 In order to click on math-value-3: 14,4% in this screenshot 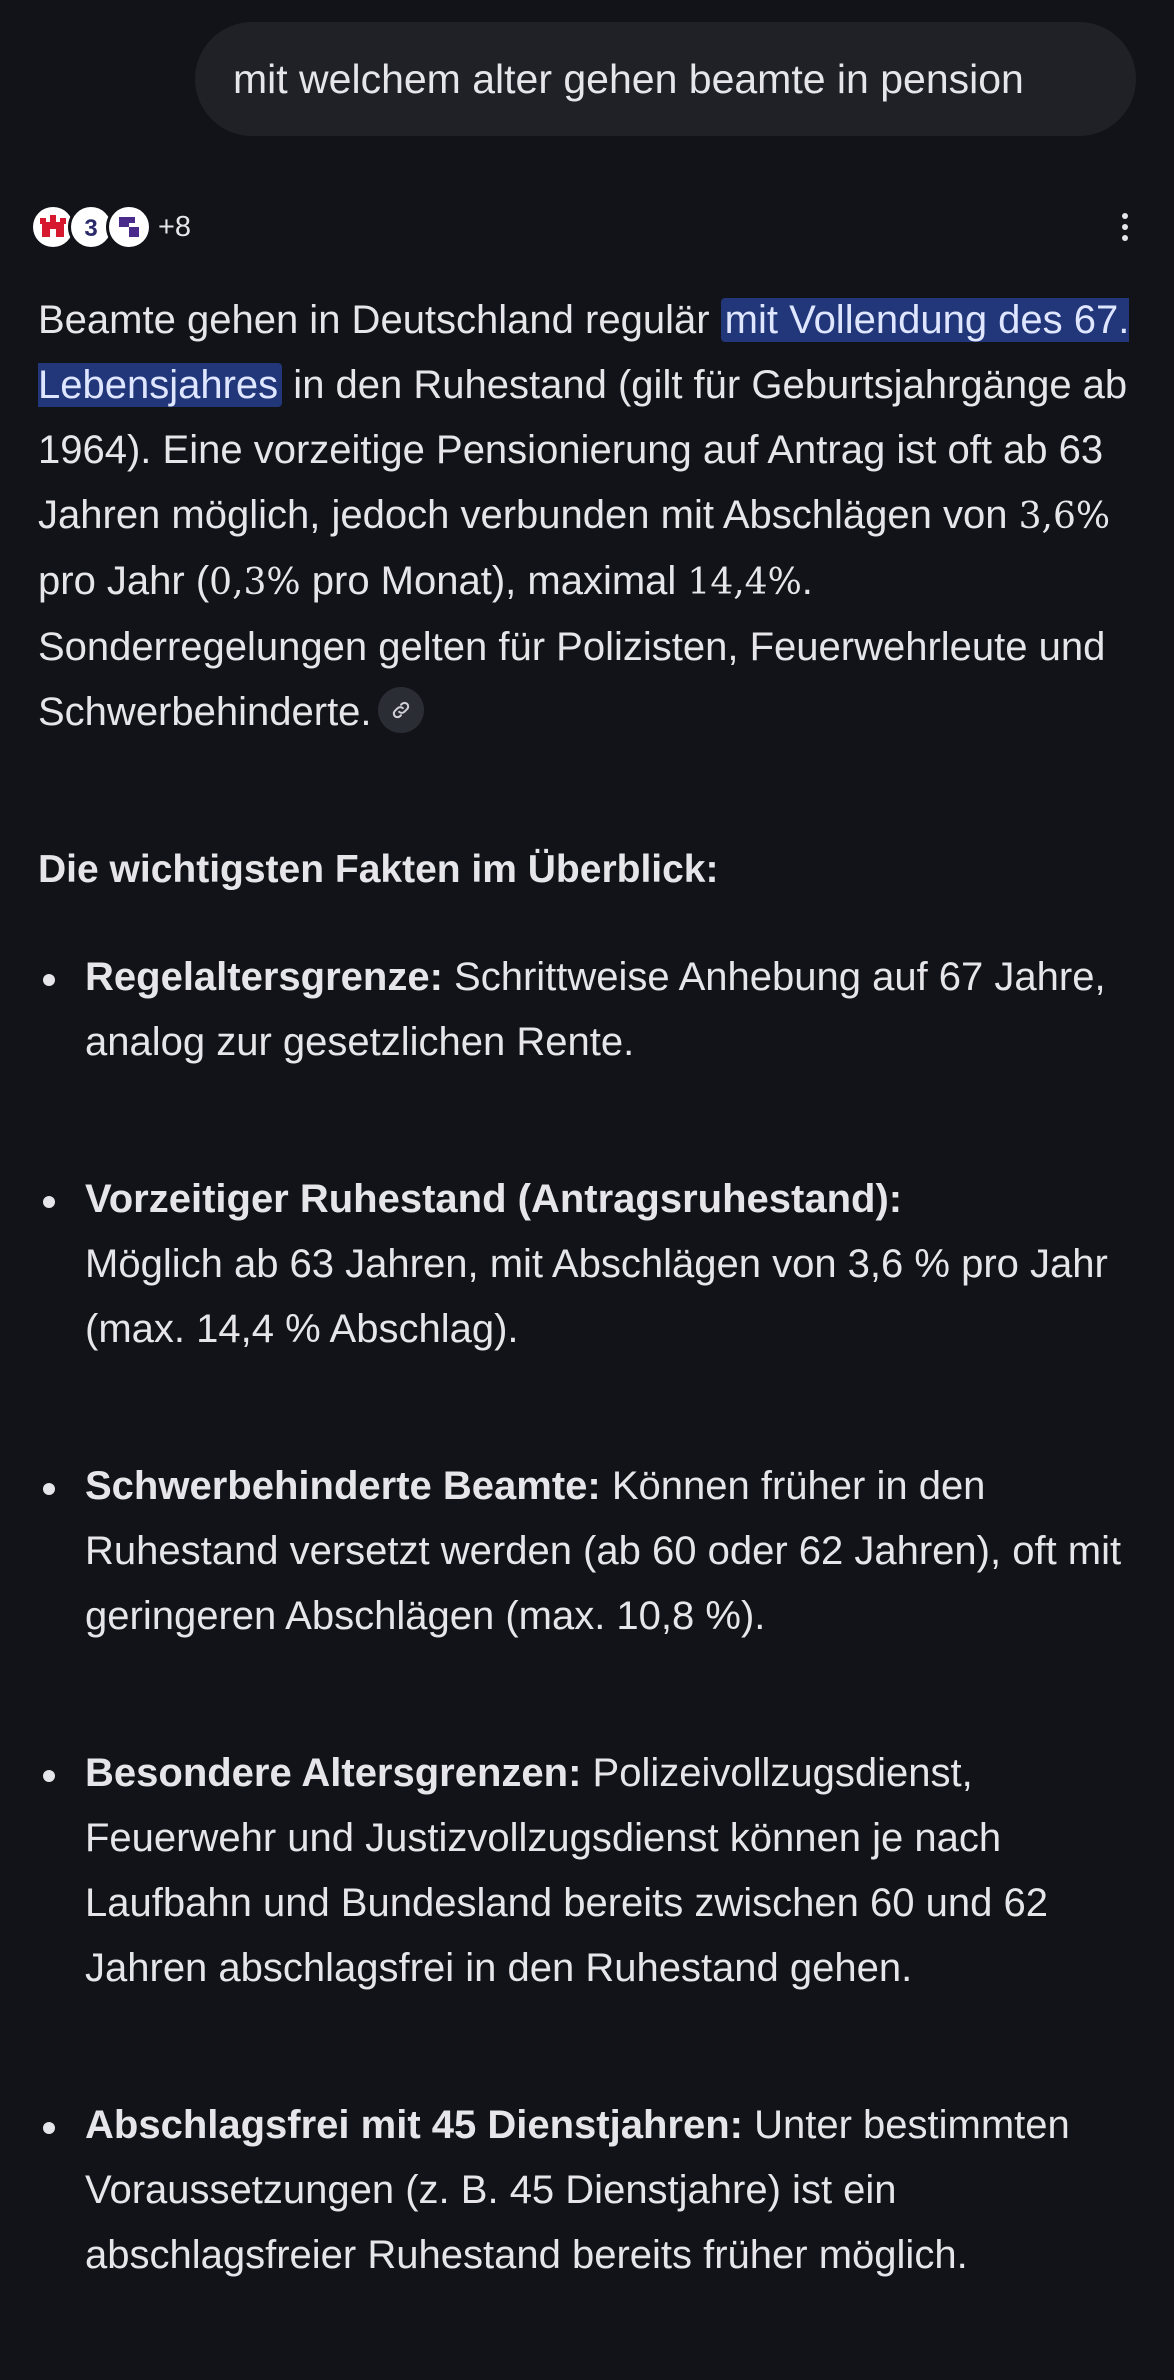, I will do `click(744, 582)`.